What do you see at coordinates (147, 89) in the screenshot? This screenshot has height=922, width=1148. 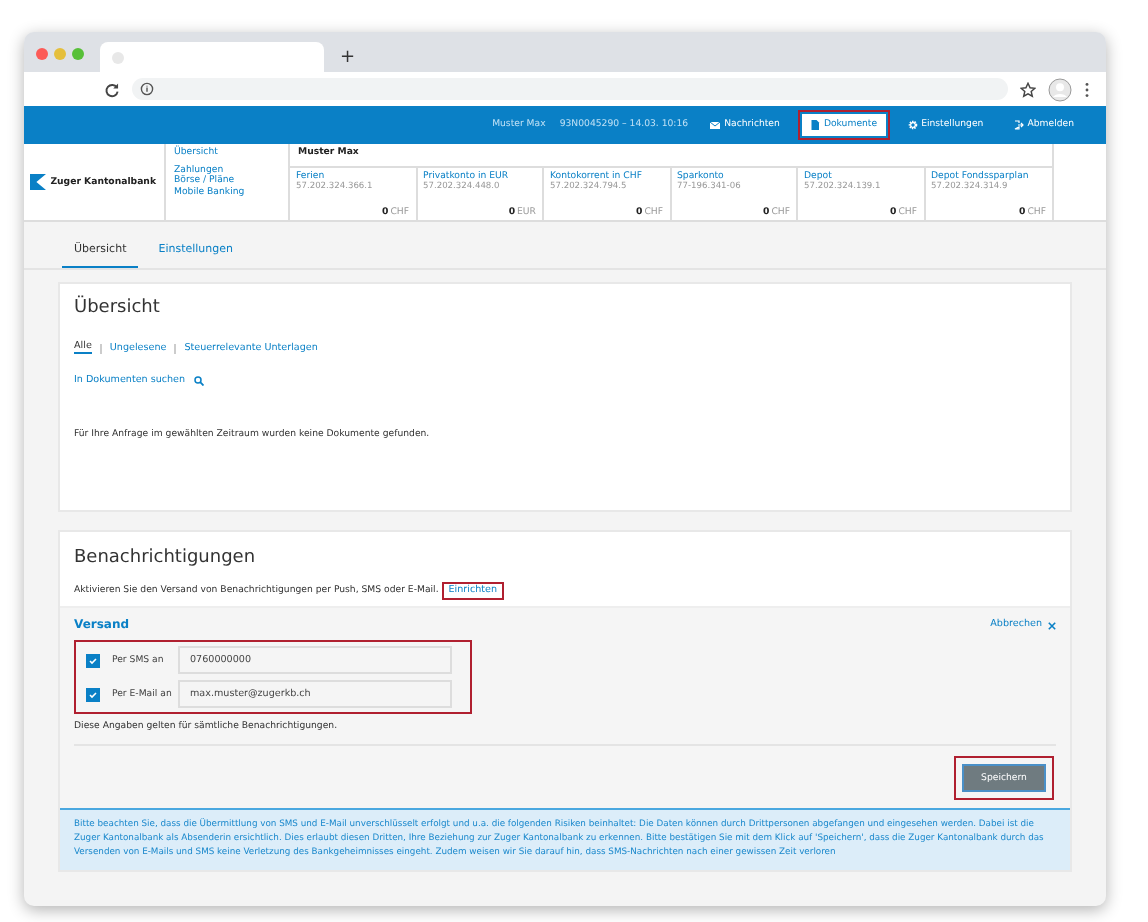 I see `info-icon` at bounding box center [147, 89].